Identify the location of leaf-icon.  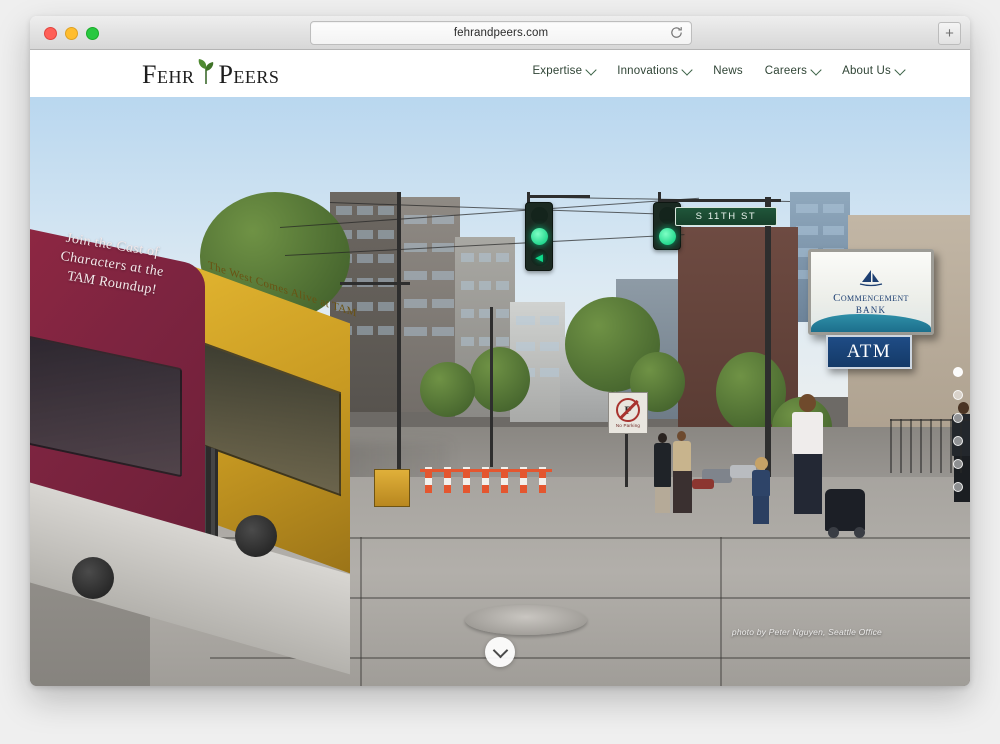
(206, 74).